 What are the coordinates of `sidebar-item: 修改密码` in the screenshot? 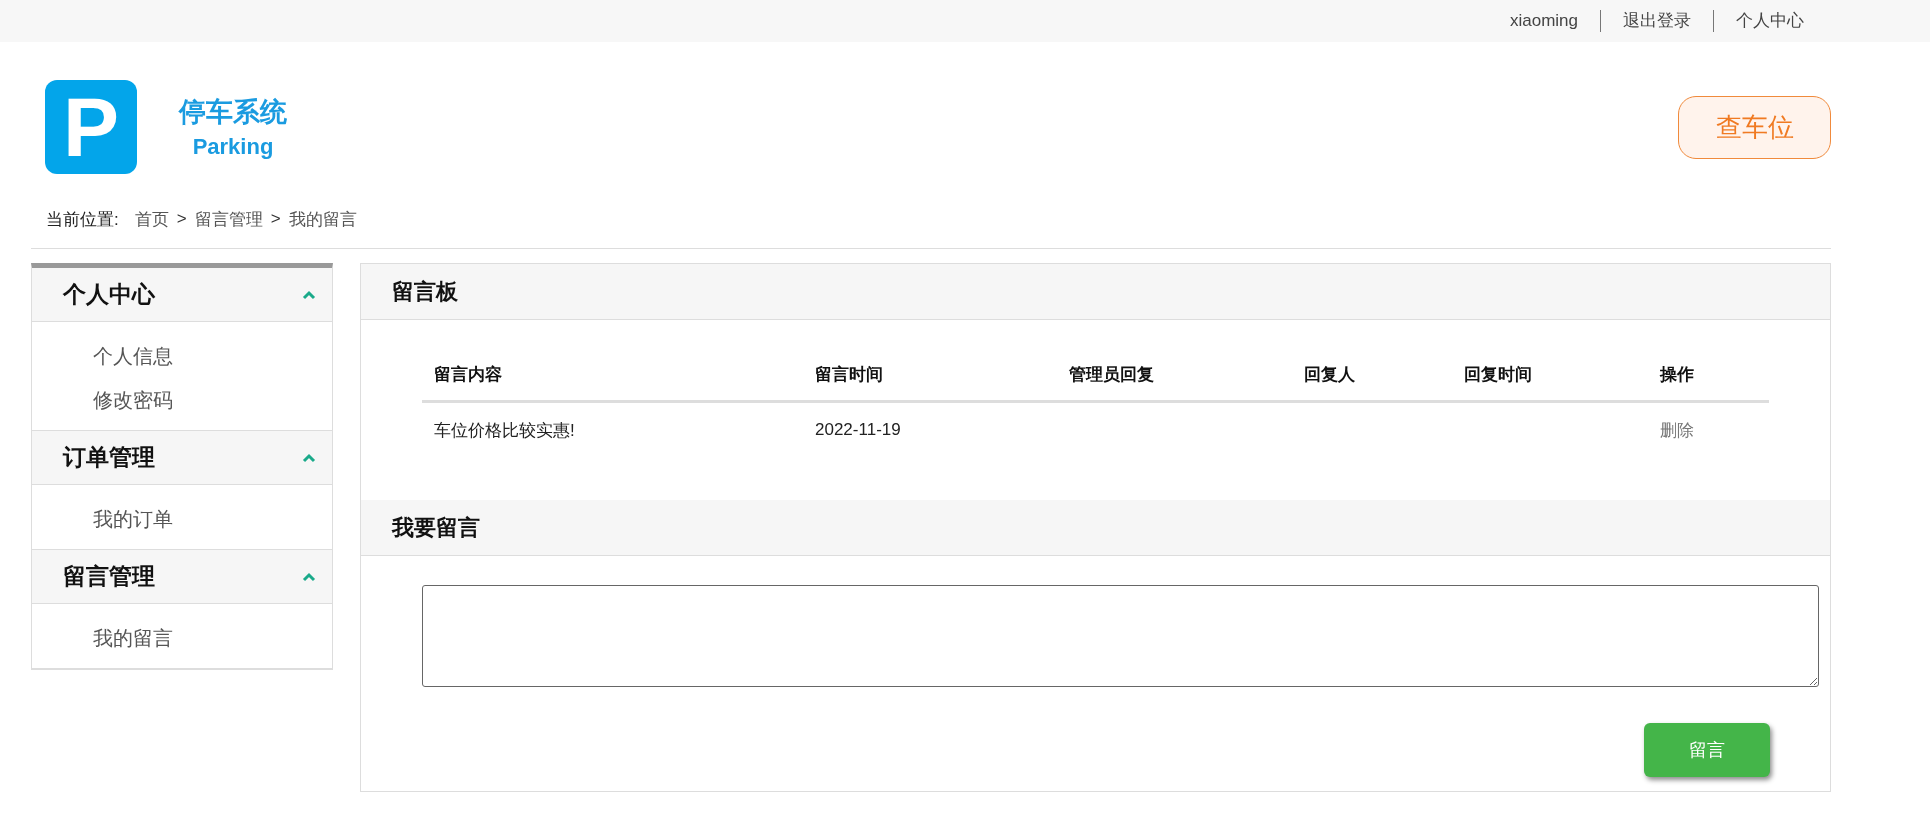 It's located at (212, 400).